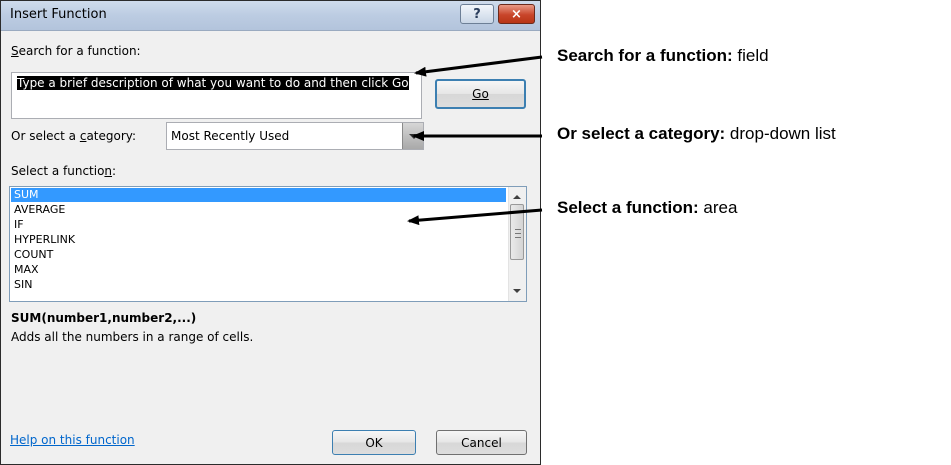 The image size is (951, 465). What do you see at coordinates (750, 55) in the screenshot?
I see `annotation-search-rest: field` at bounding box center [750, 55].